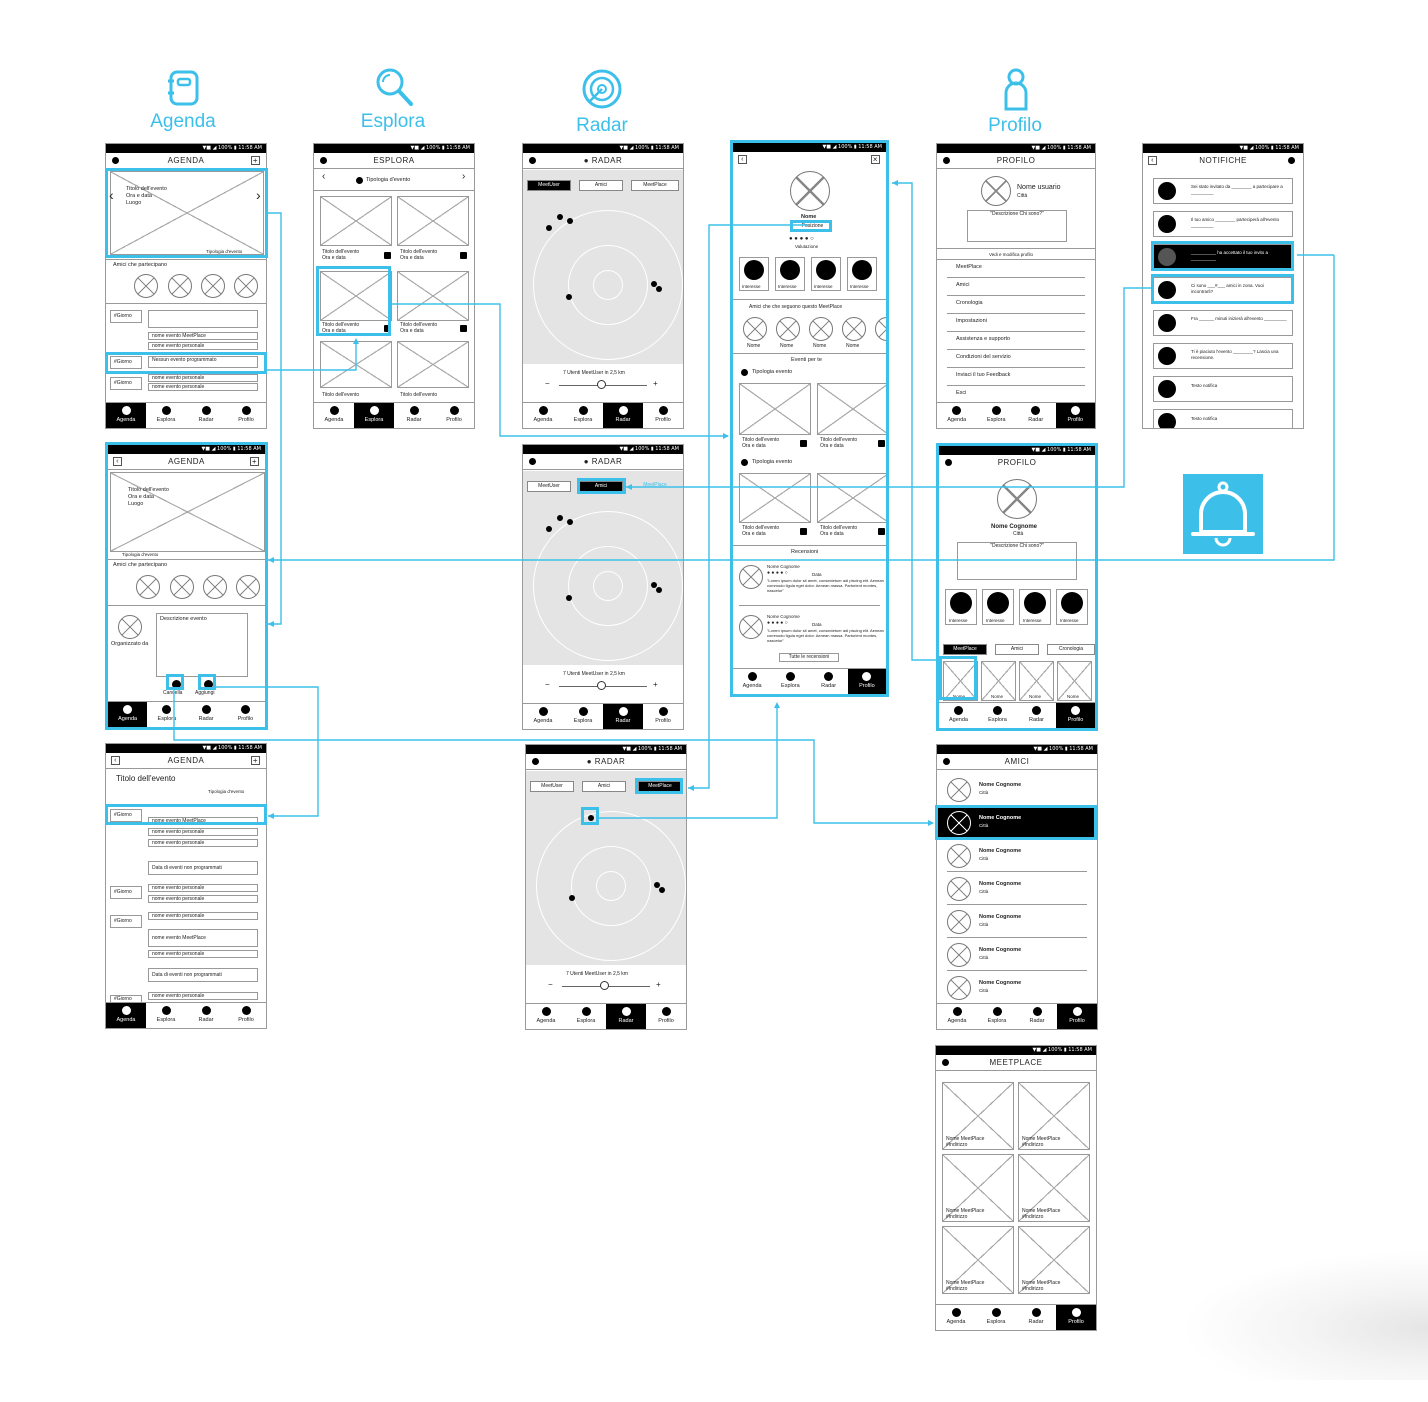 The width and height of the screenshot is (1428, 1402). I want to click on menu-item-condizioni: Condizioni del servizio, so click(983, 357).